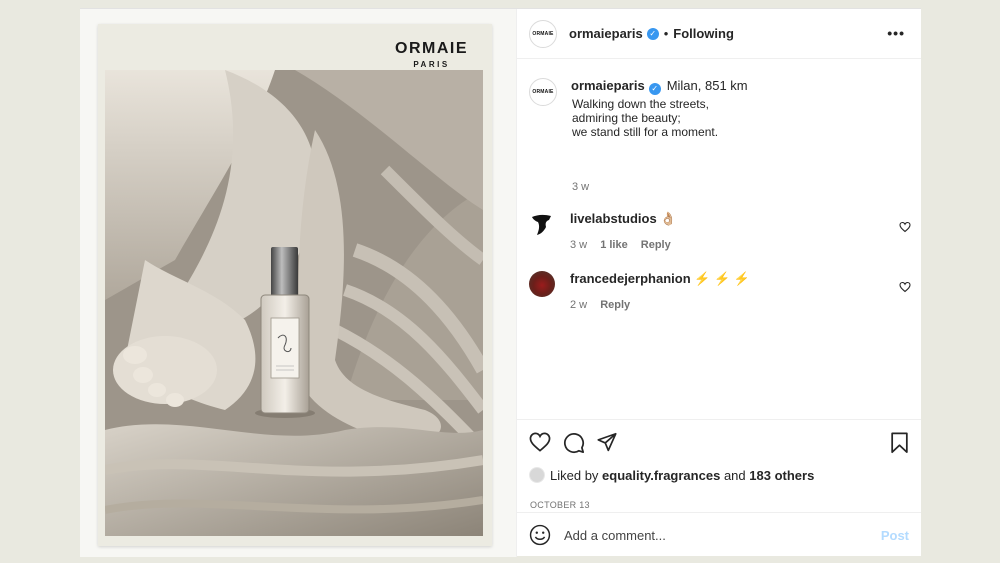  What do you see at coordinates (431, 64) in the screenshot?
I see `brand-subtitle: PARIS` at bounding box center [431, 64].